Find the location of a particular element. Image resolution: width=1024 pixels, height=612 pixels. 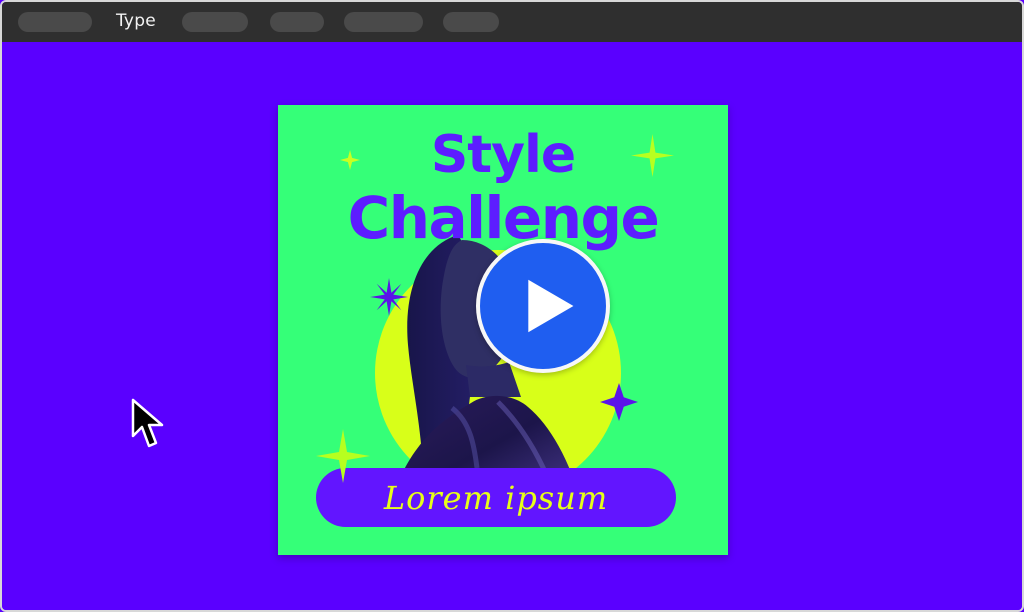

headline-line-2: Challenge is located at coordinates (503, 218).